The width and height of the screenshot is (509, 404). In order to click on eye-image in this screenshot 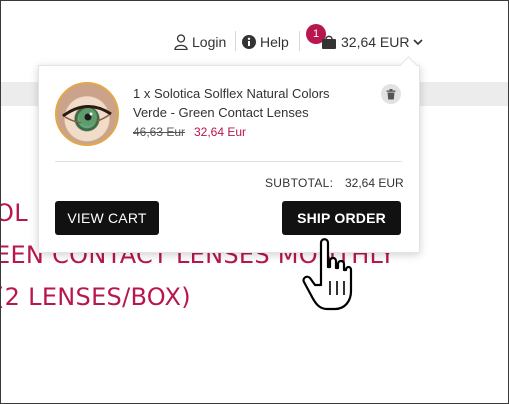, I will do `click(87, 115)`.